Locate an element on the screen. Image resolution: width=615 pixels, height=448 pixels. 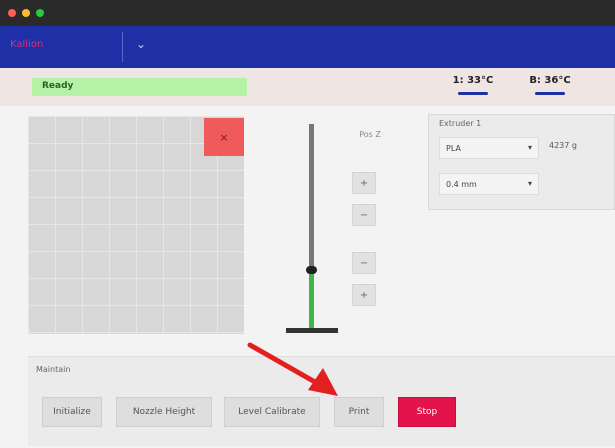
z-down-fine-button: − is located at coordinates (364, 215).